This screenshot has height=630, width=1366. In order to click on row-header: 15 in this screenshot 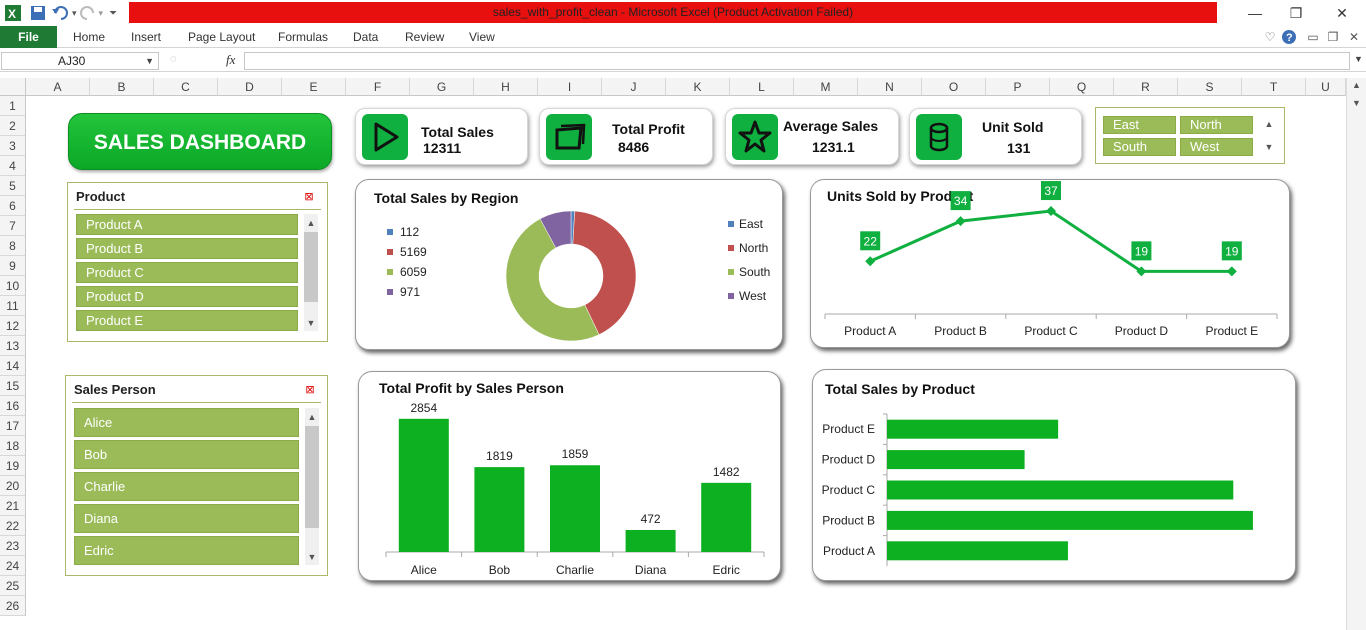, I will do `click(13, 386)`.